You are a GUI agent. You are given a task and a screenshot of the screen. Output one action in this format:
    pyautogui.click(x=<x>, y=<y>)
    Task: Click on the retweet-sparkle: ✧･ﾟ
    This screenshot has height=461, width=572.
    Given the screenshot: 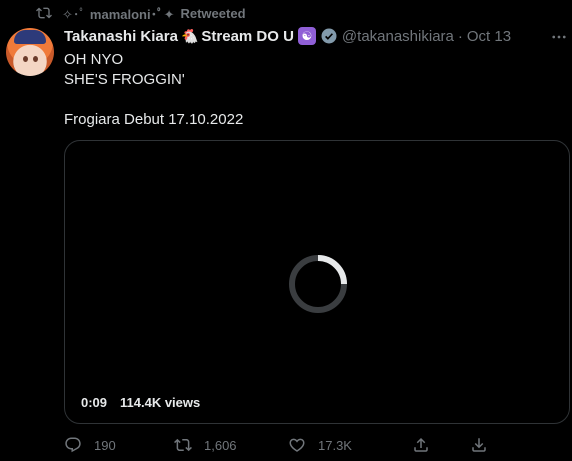 What is the action you would take?
    pyautogui.click(x=74, y=14)
    